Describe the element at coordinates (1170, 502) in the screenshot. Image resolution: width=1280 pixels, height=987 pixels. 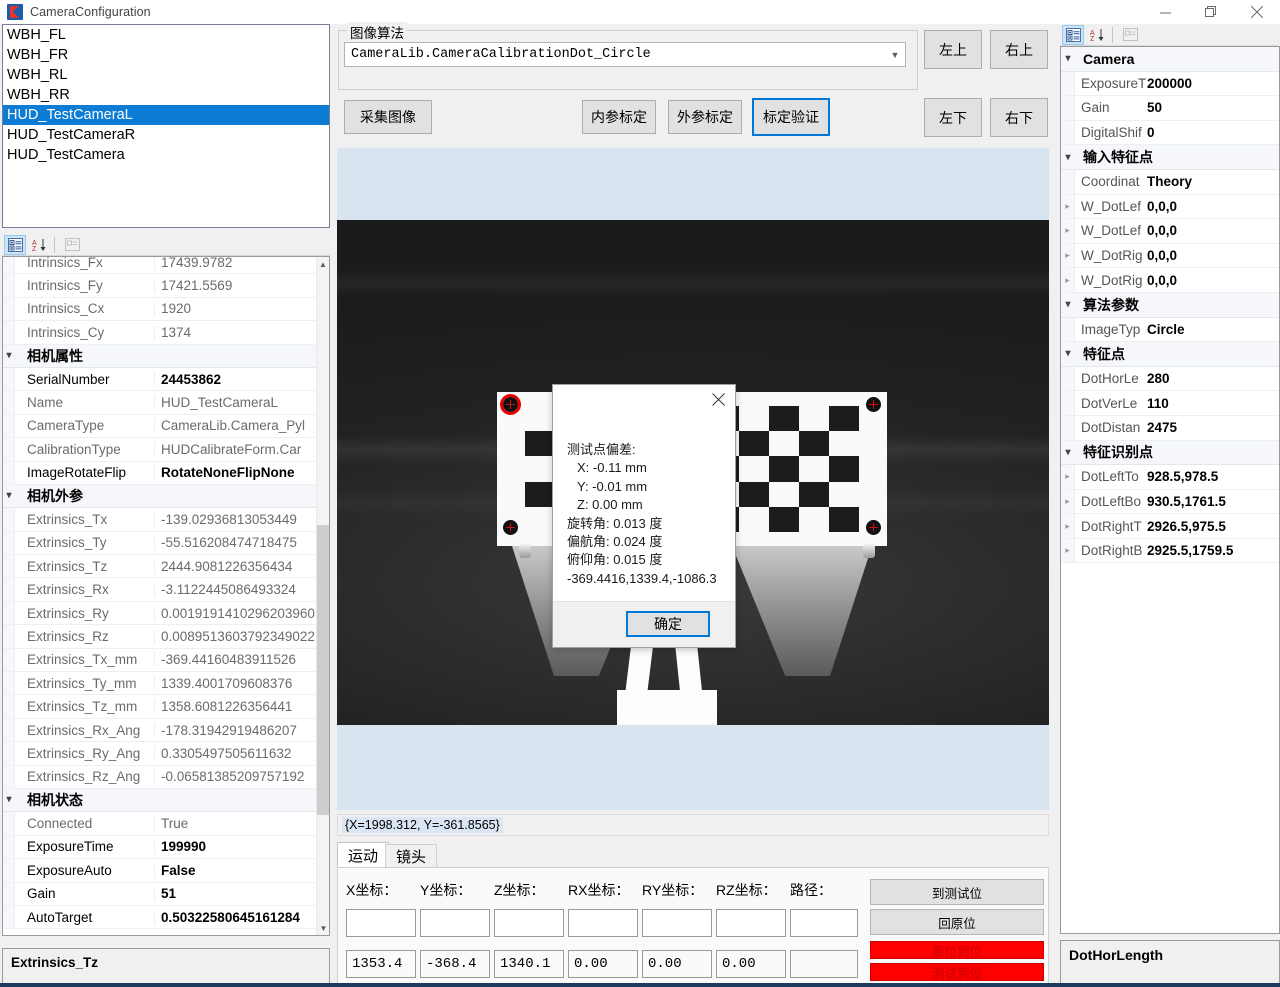
I see `propertygrid-row: ▸ DotLeftBo 930.5,1761.5` at that location.